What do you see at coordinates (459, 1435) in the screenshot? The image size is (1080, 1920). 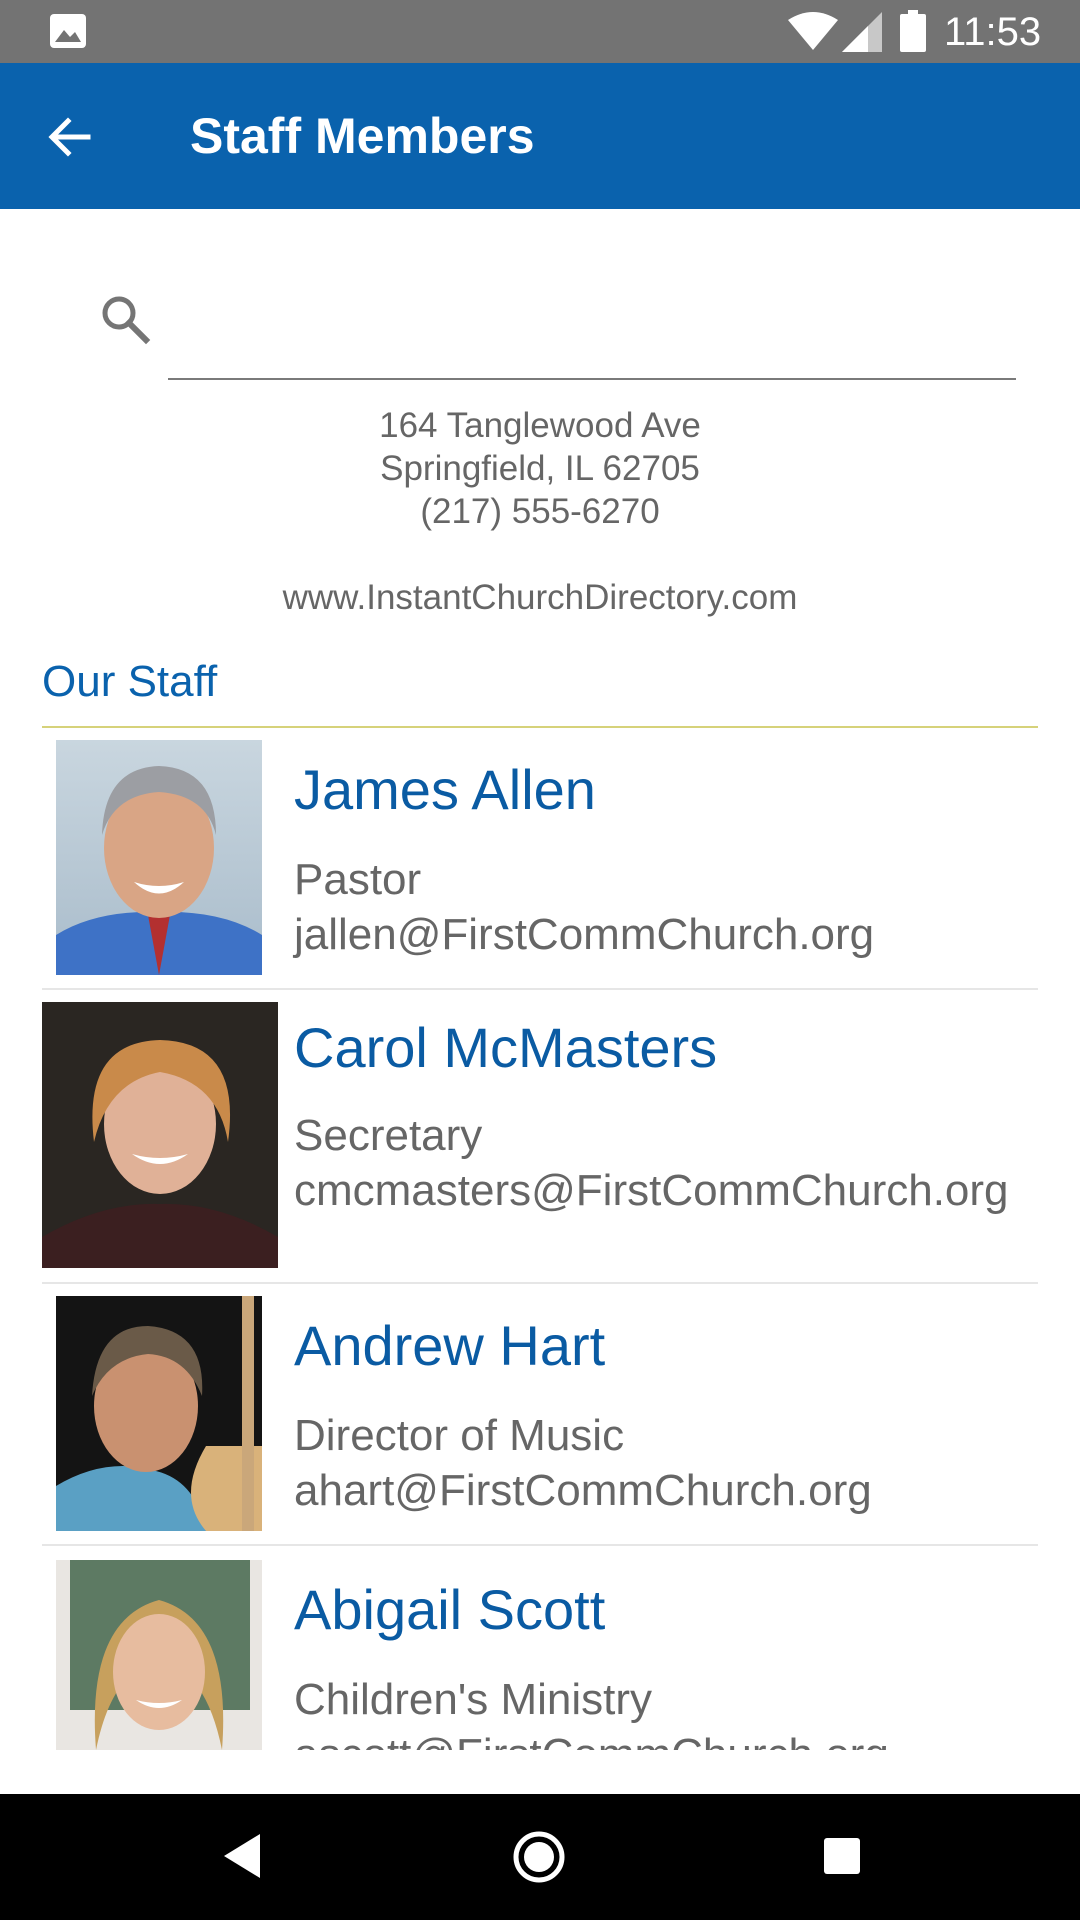 I see `staff-role: Director of Music` at bounding box center [459, 1435].